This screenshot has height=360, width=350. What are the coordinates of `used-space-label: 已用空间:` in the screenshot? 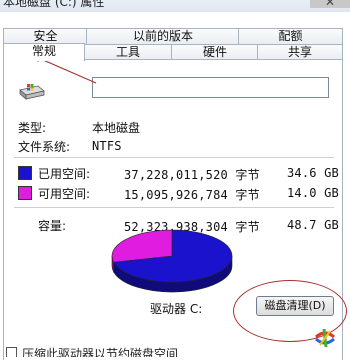 It's located at (64, 174).